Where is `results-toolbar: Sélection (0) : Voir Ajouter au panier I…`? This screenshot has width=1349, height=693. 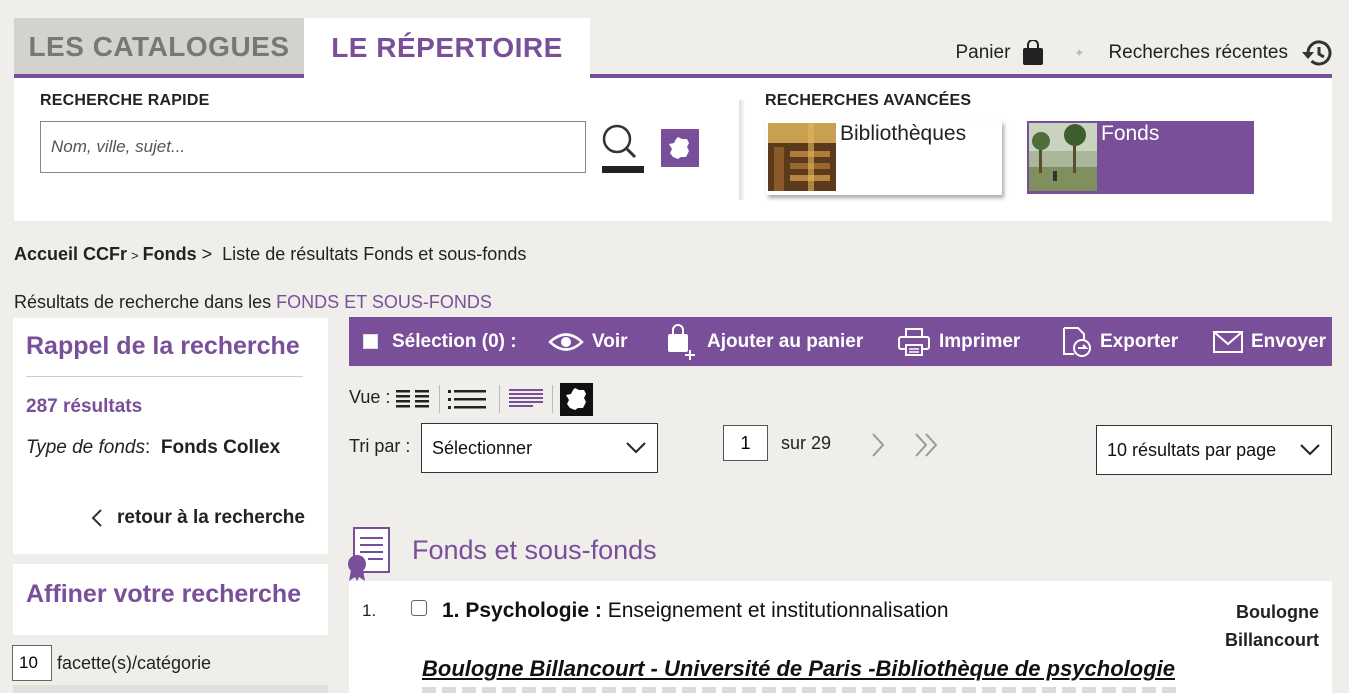 results-toolbar: Sélection (0) : Voir Ajouter au panier I… is located at coordinates (840, 341).